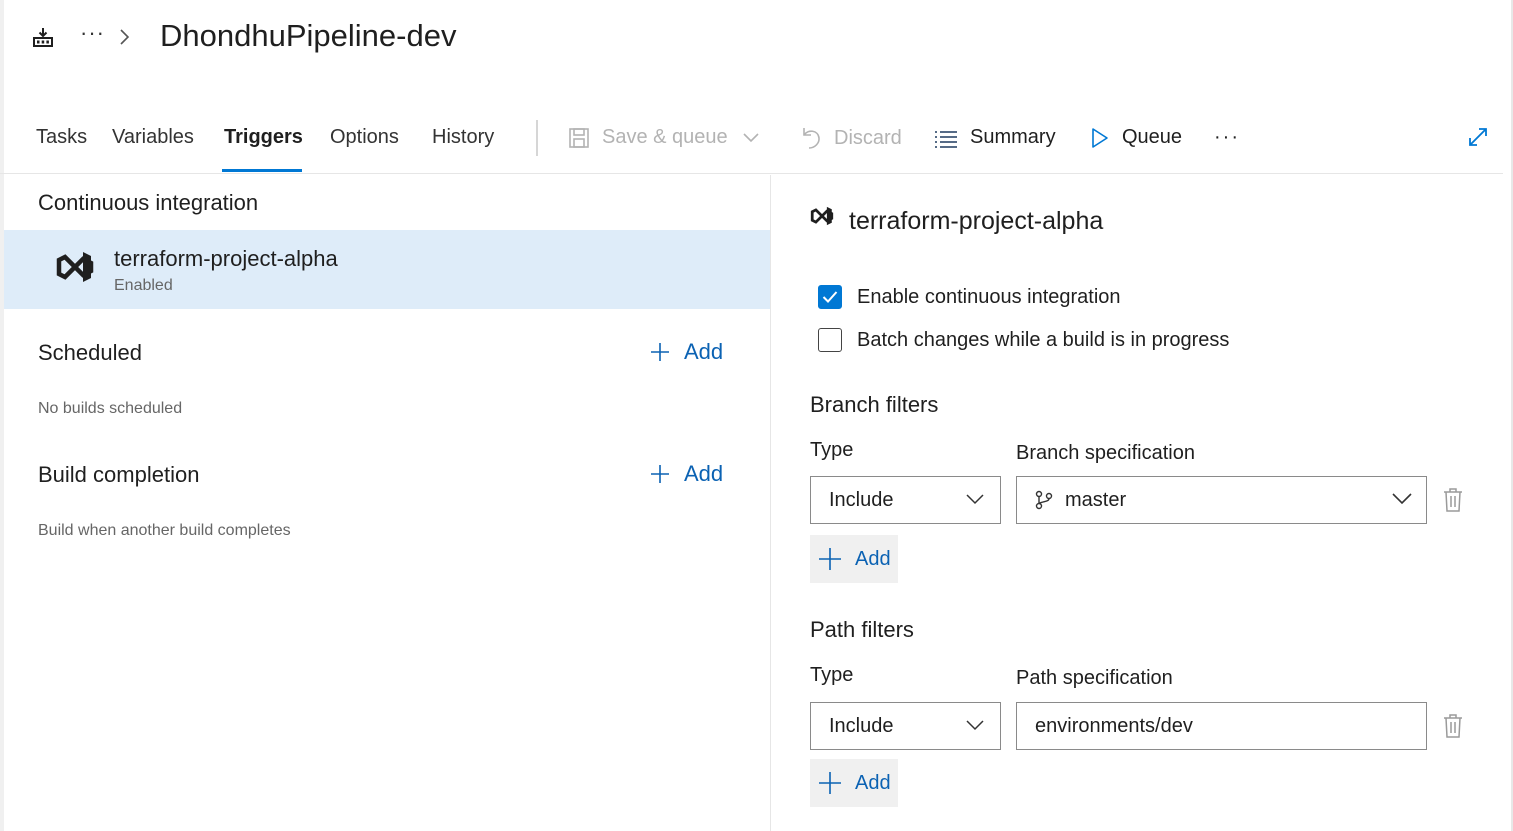 The height and width of the screenshot is (831, 1513). I want to click on add-build-completion-label: Add, so click(704, 473).